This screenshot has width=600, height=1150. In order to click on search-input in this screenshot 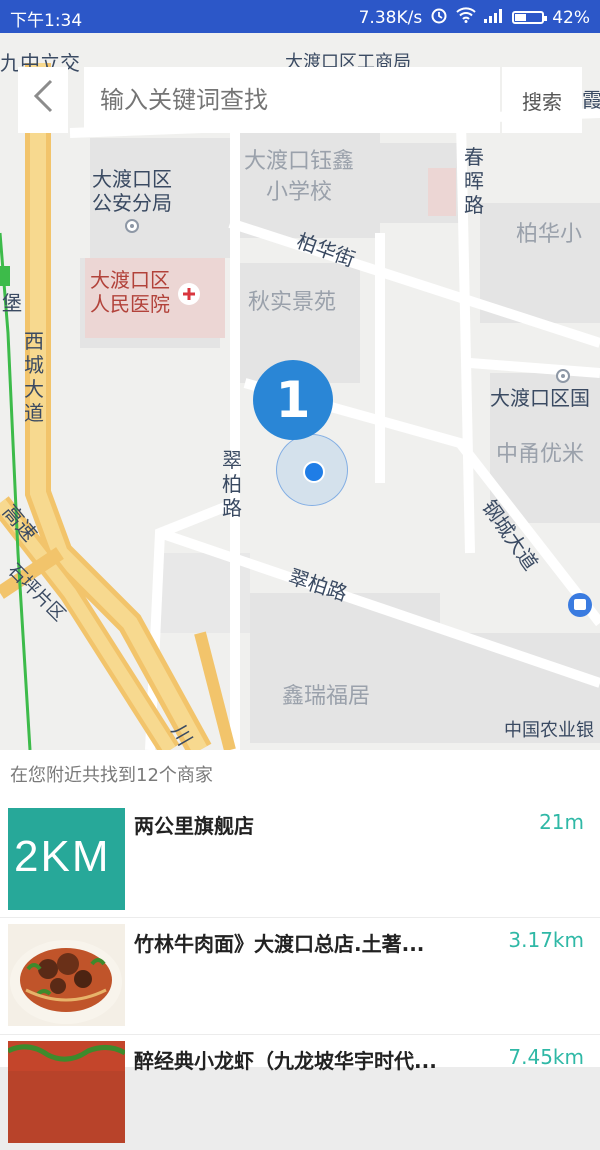, I will do `click(292, 100)`.